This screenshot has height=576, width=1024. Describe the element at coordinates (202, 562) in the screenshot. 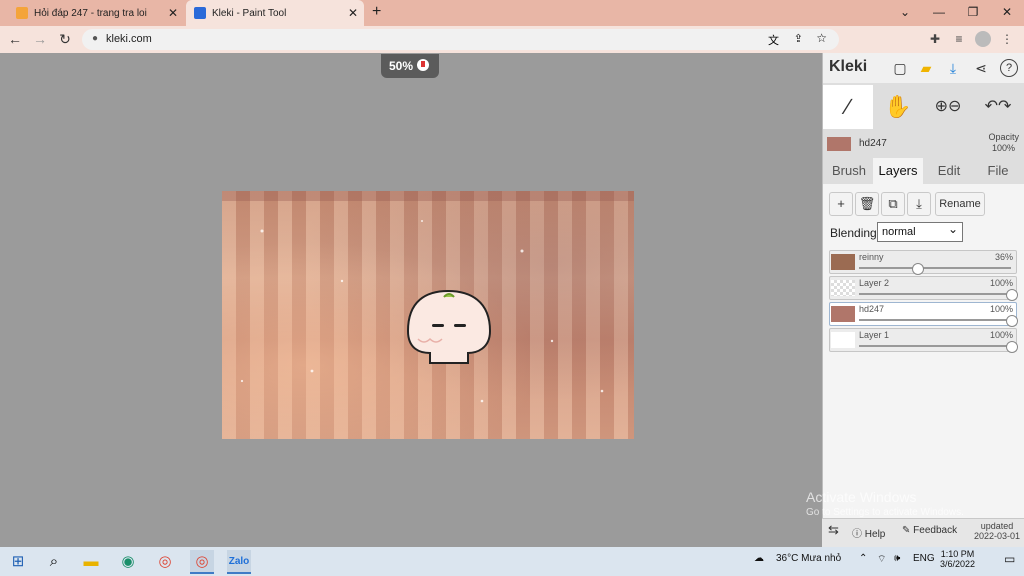

I see `chrome-profile-icon: ◎` at that location.